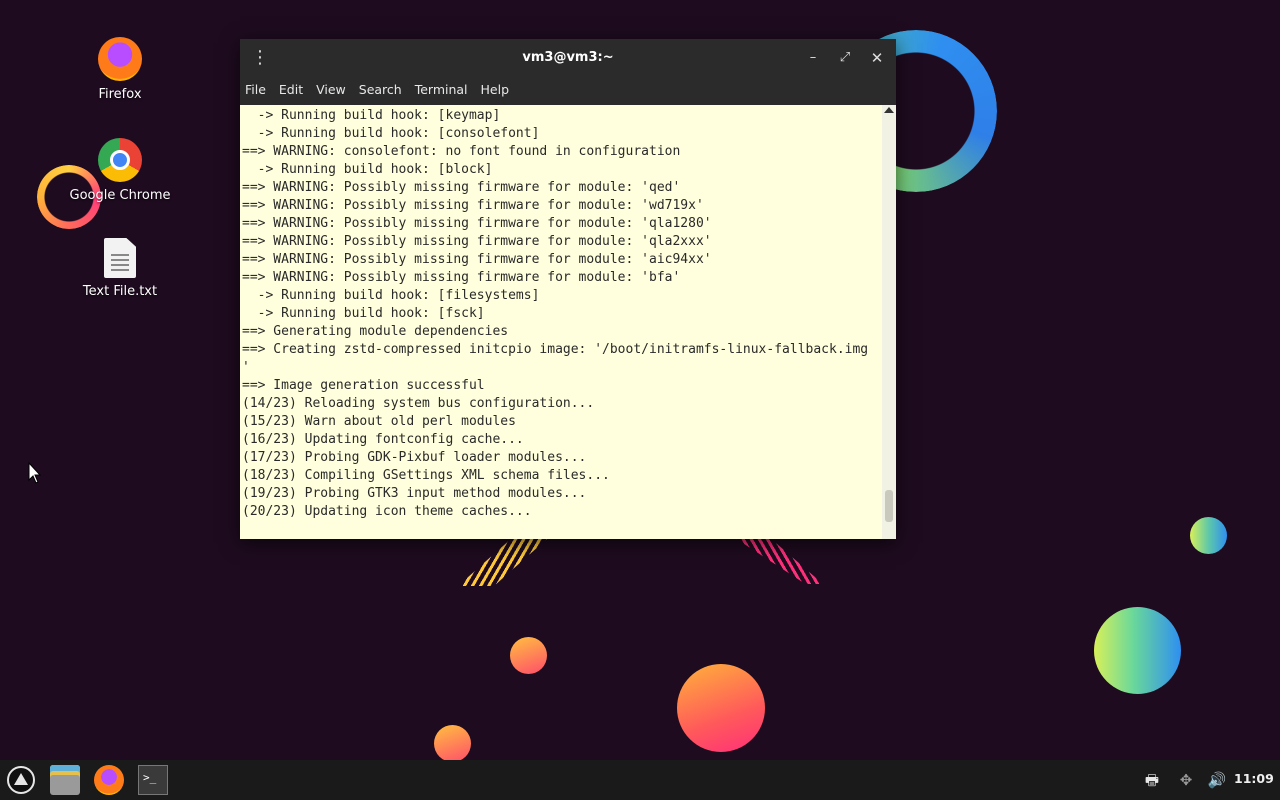  Describe the element at coordinates (379, 421) in the screenshot. I see `terminal-line: (15/23) Warn about old perl modules` at that location.